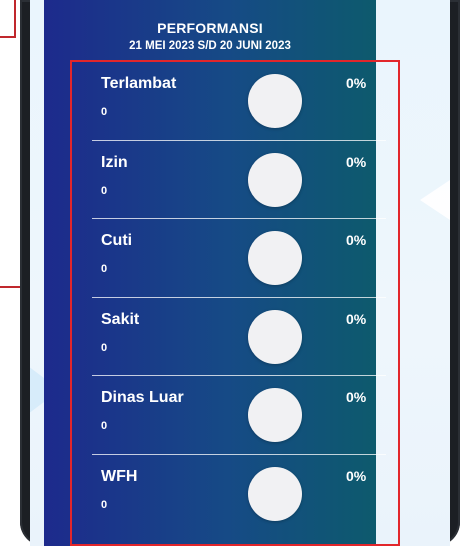 The height and width of the screenshot is (546, 460). Describe the element at coordinates (119, 476) in the screenshot. I see `row-label: WFH` at that location.